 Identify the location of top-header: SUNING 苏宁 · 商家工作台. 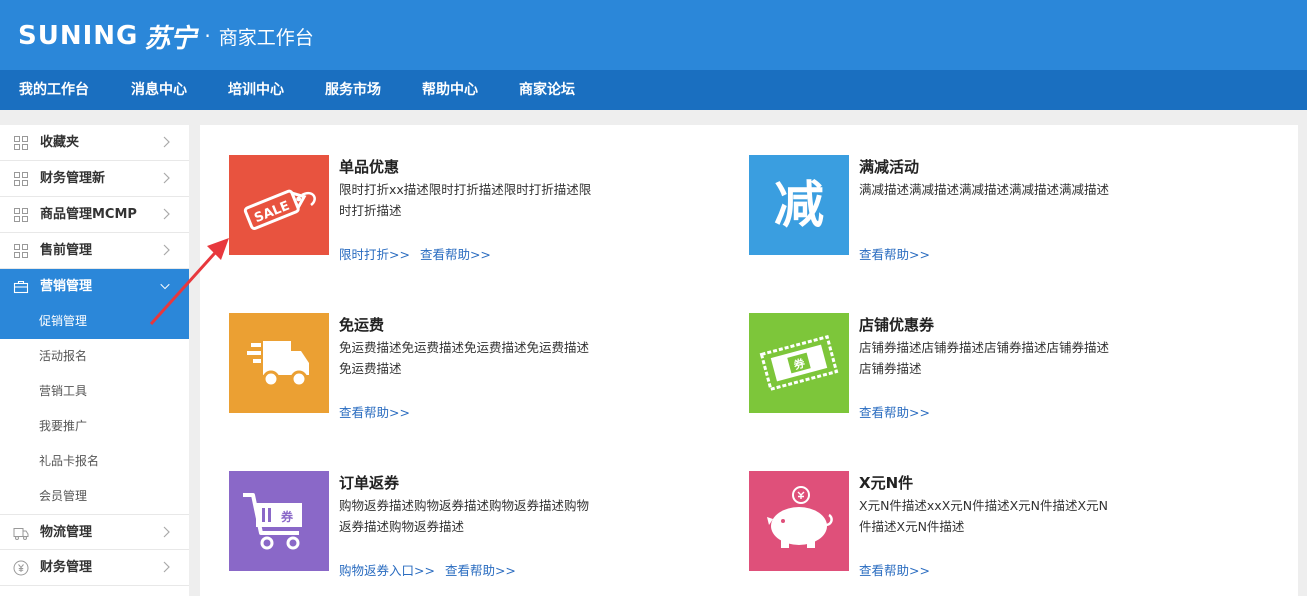
(653, 35).